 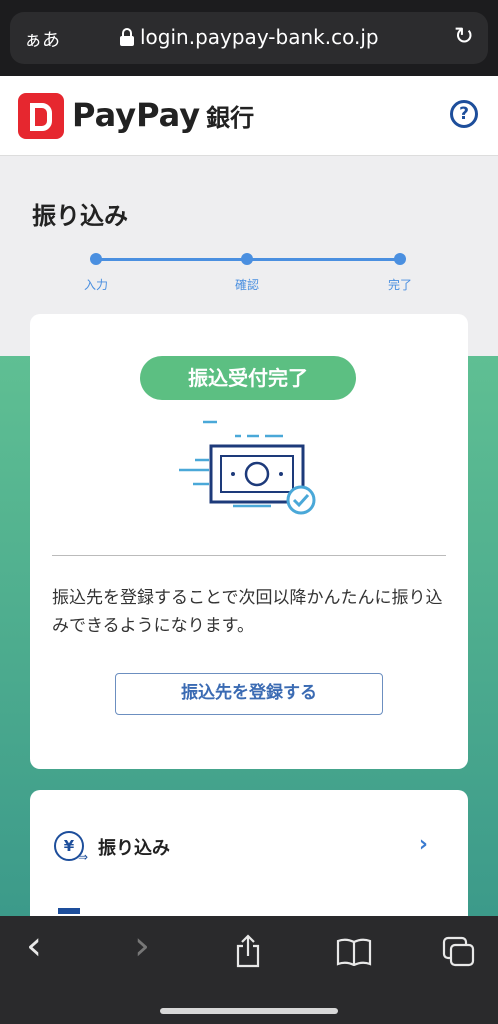 What do you see at coordinates (249, 1011) in the screenshot?
I see `home-indicator` at bounding box center [249, 1011].